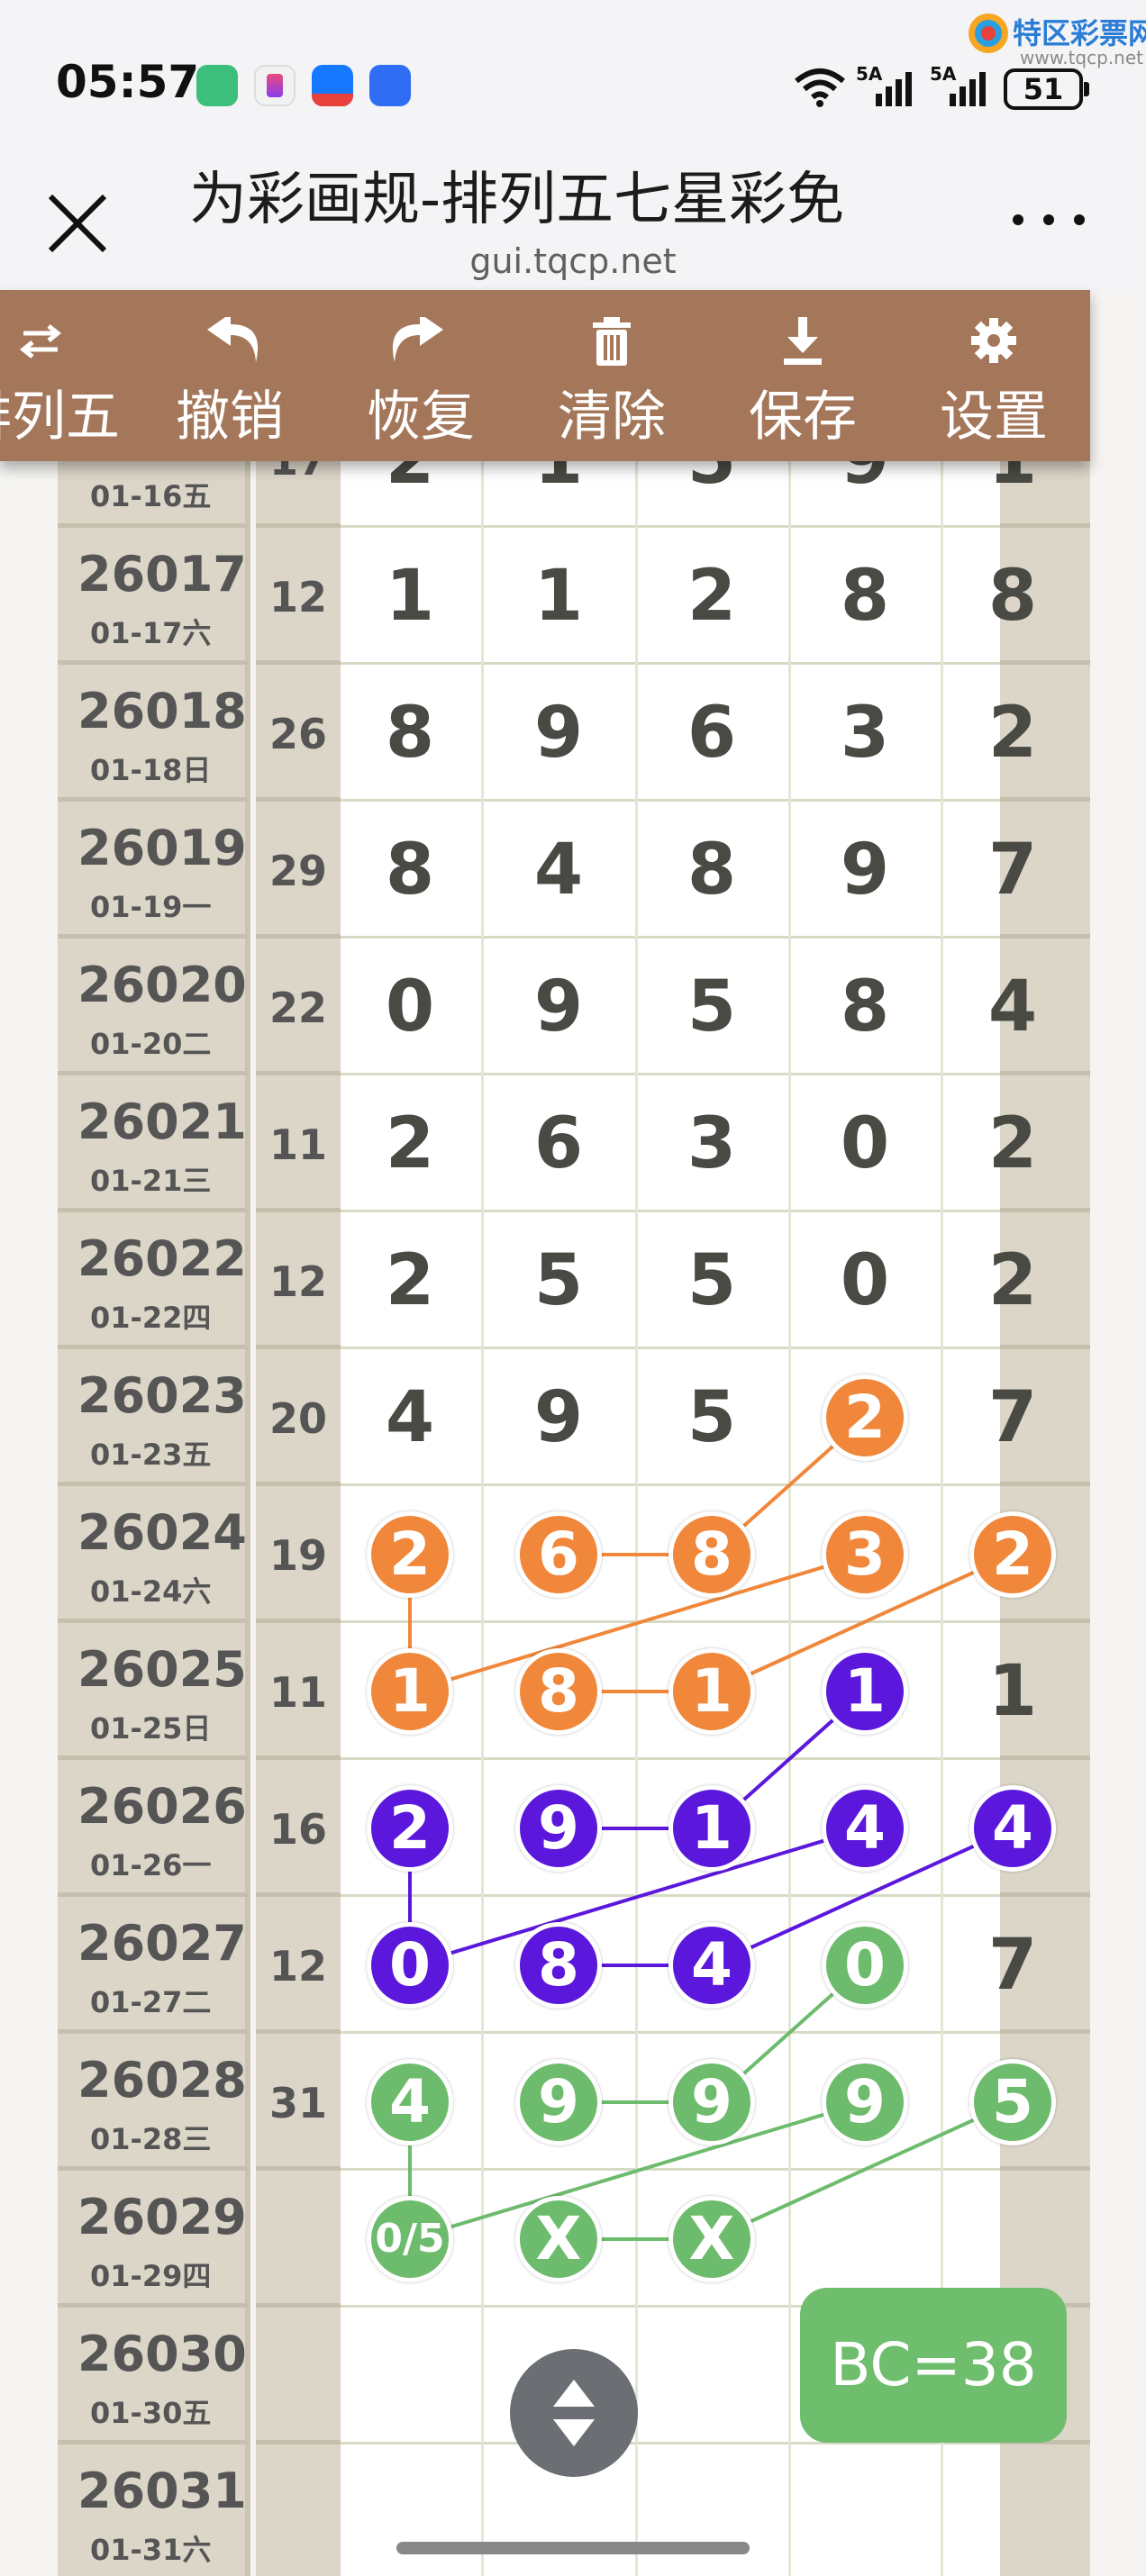  Describe the element at coordinates (611, 375) in the screenshot. I see `clear-button: 清除` at that location.